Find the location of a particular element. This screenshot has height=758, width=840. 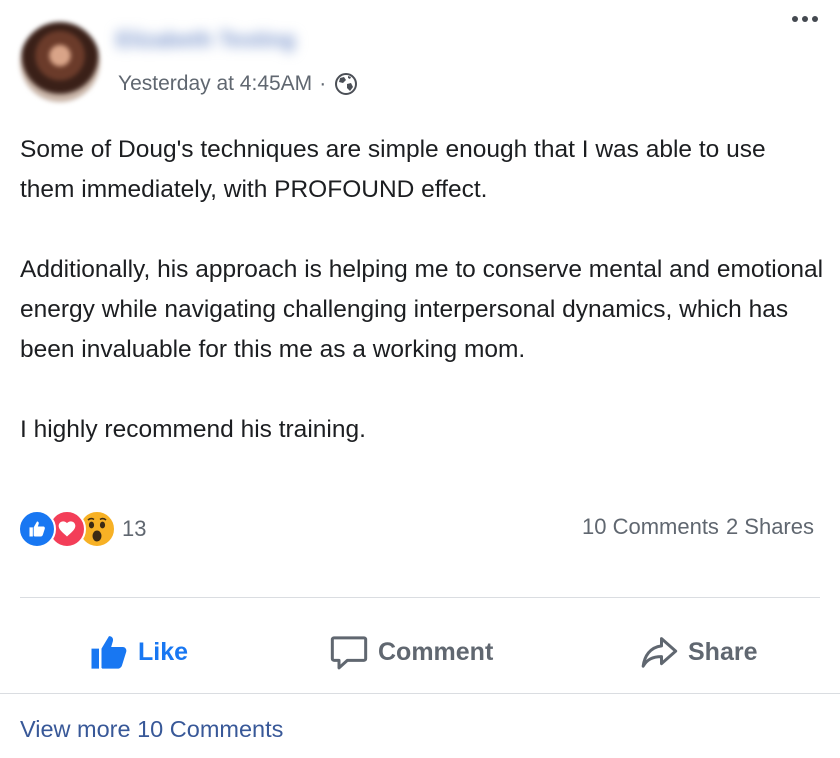

comment-button: Comment is located at coordinates (410, 652).